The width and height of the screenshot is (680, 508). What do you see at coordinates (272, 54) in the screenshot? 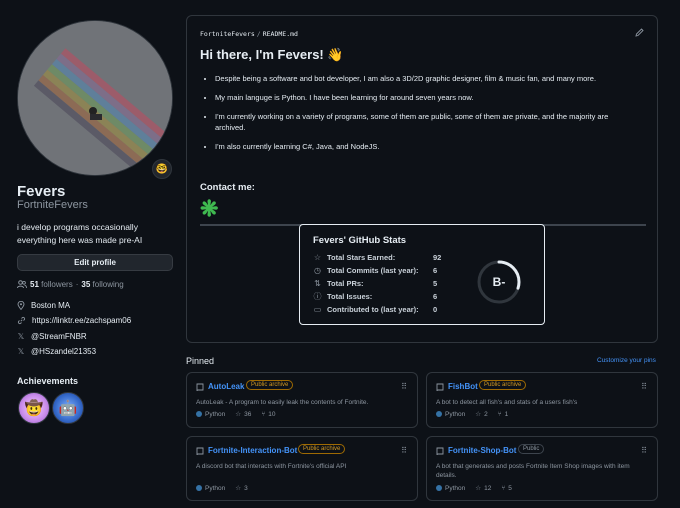
I see `readme-heading: Hi there, I'm Fevers! 👋` at bounding box center [272, 54].